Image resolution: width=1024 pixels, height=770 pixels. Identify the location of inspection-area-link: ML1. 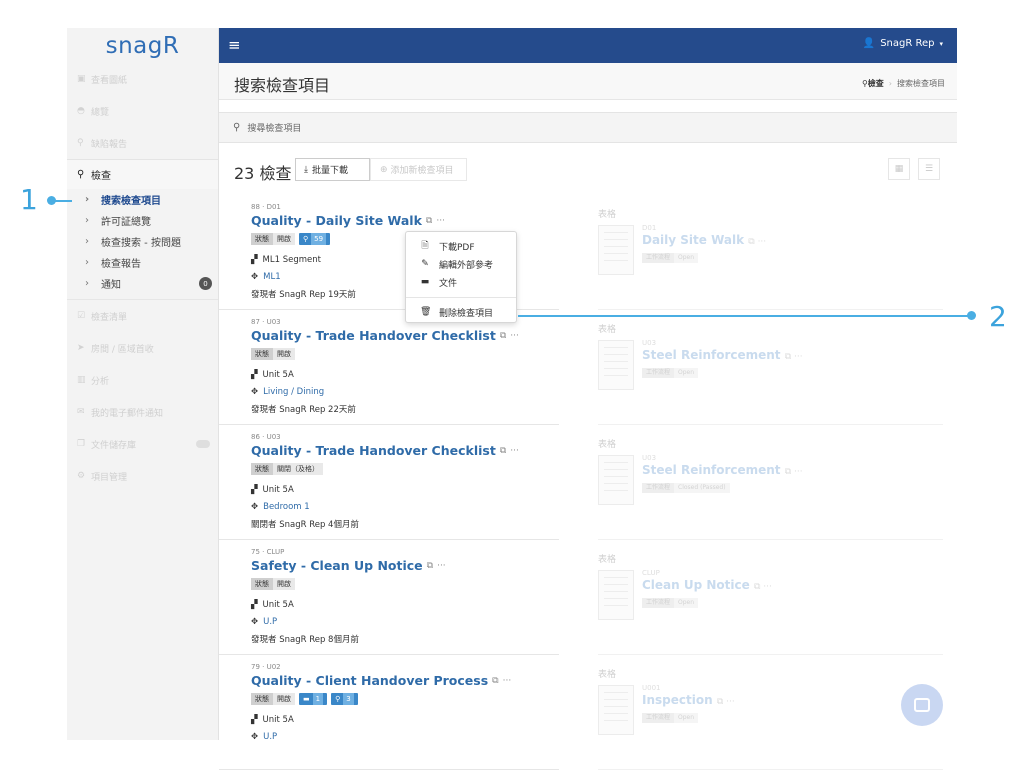
(271, 277).